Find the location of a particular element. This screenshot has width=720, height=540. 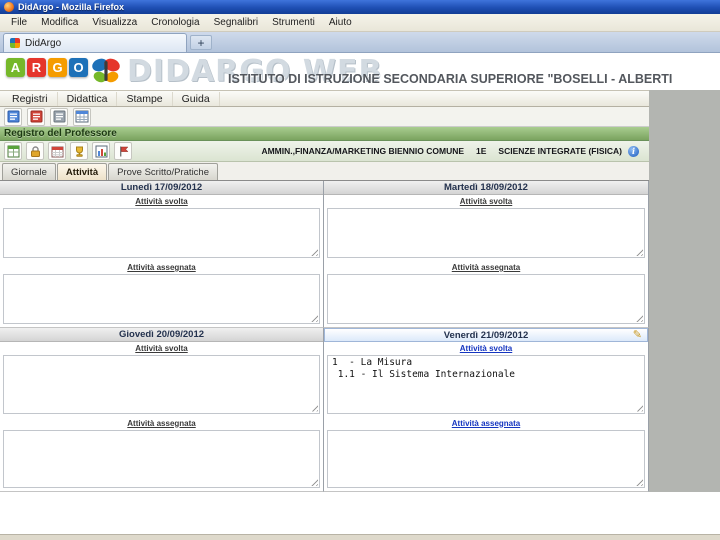

registri-toolbar is located at coordinates (324, 117).